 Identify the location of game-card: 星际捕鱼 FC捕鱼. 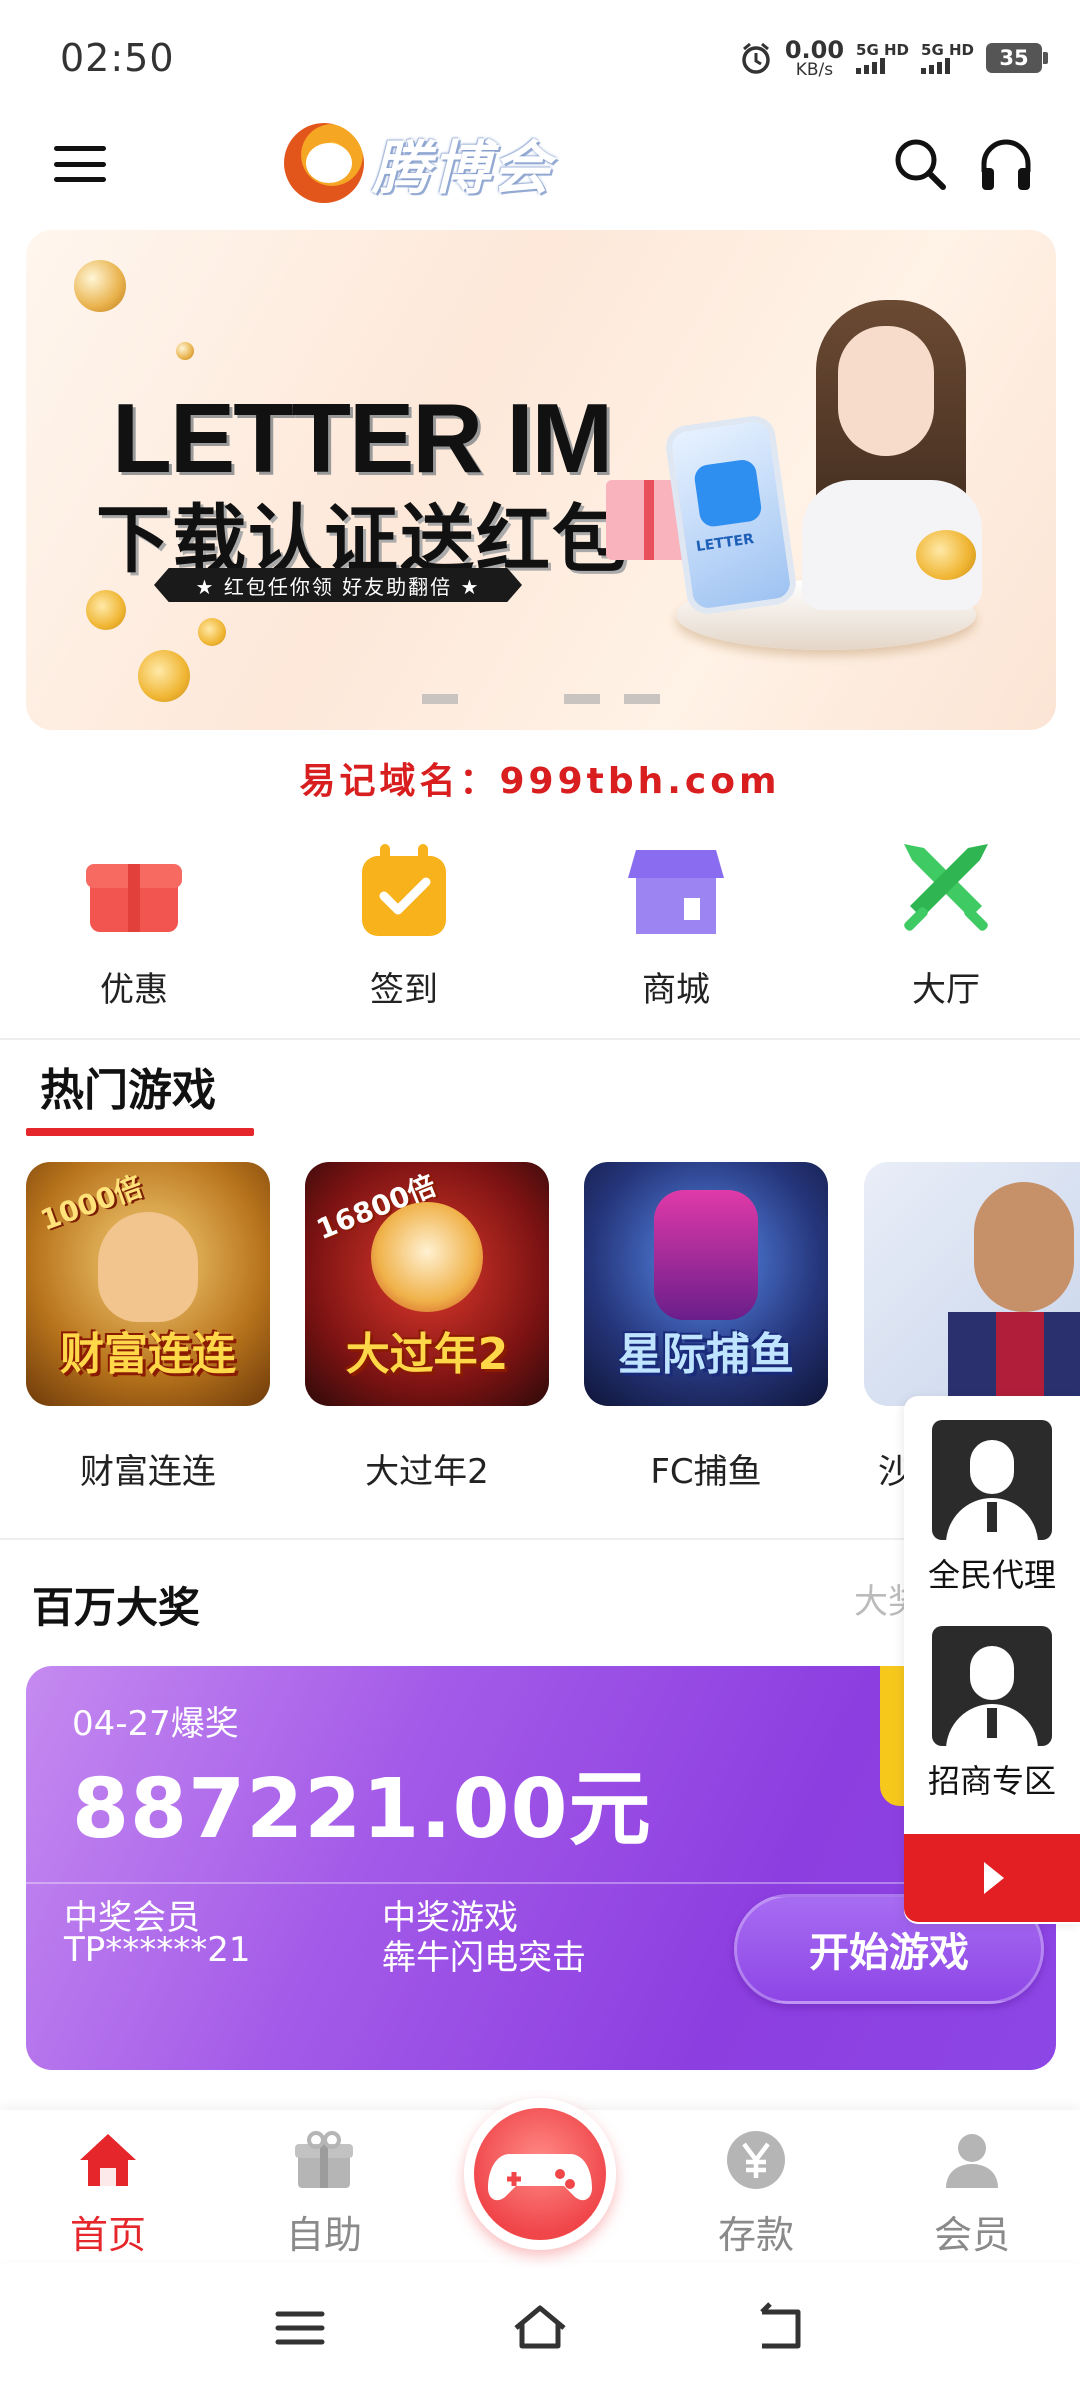
(706, 1327).